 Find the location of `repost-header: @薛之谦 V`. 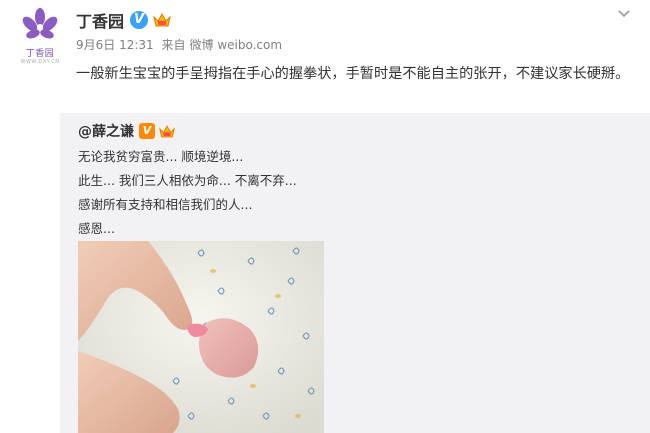

repost-header: @薛之谦 V is located at coordinates (127, 131).